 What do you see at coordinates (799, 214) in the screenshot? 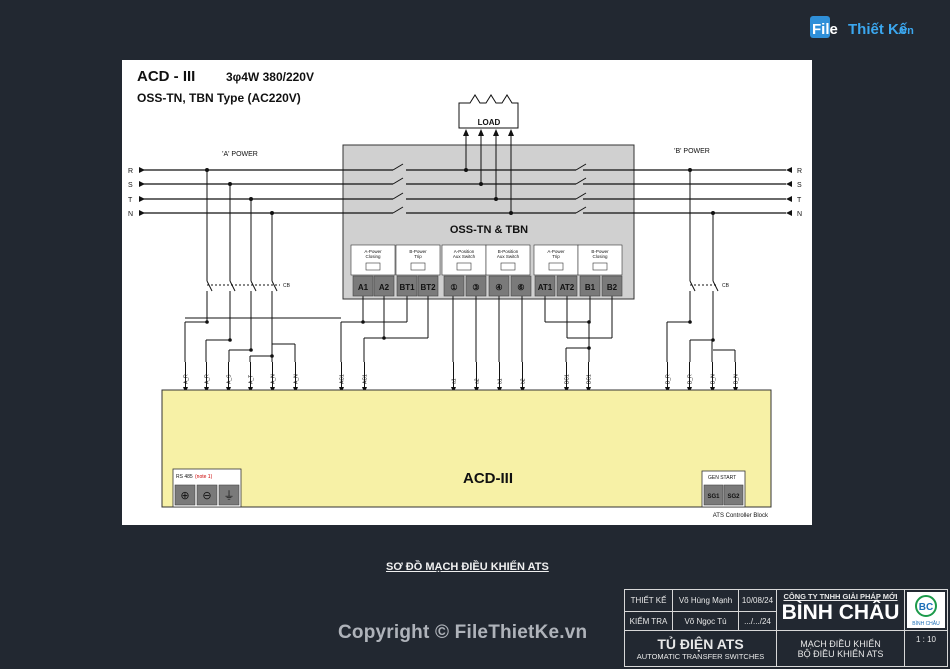
I see `phase-label-right: N` at bounding box center [799, 214].